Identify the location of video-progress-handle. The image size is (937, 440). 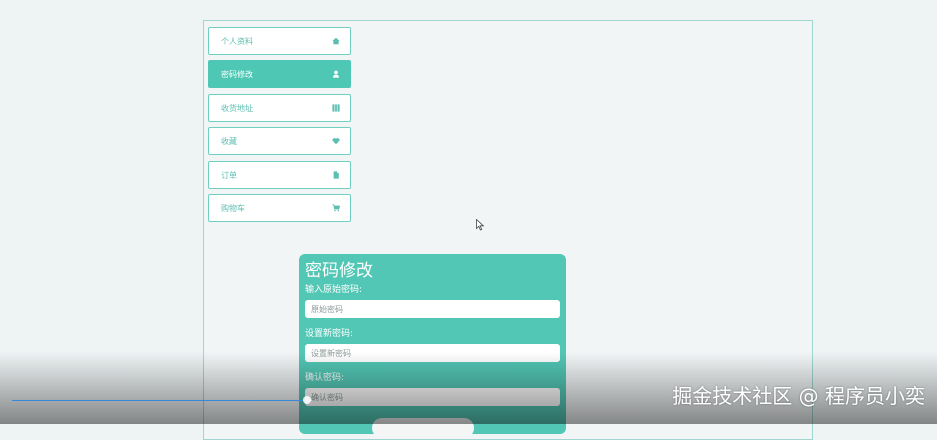
(307, 400).